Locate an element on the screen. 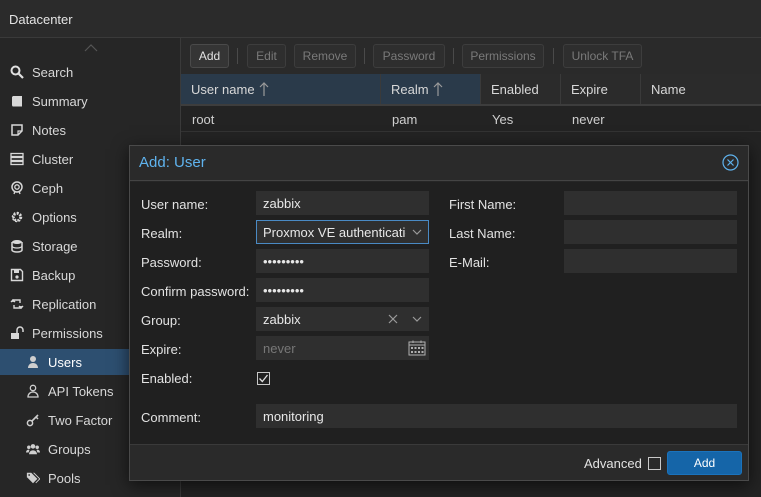  column-header-label: Enabled is located at coordinates (515, 89).